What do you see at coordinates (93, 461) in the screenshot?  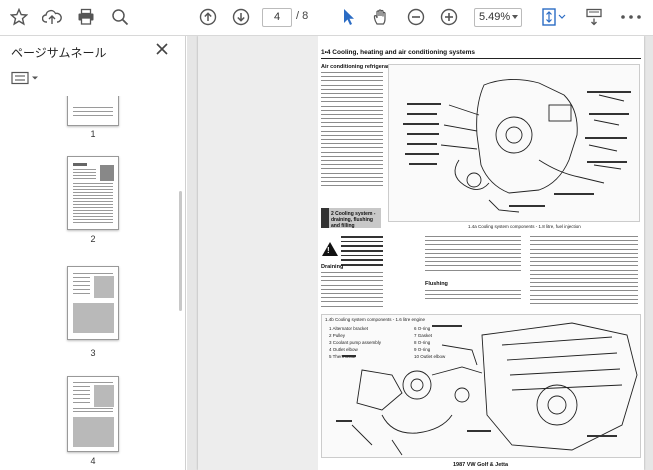 I see `thumbnail-label-4: 4` at bounding box center [93, 461].